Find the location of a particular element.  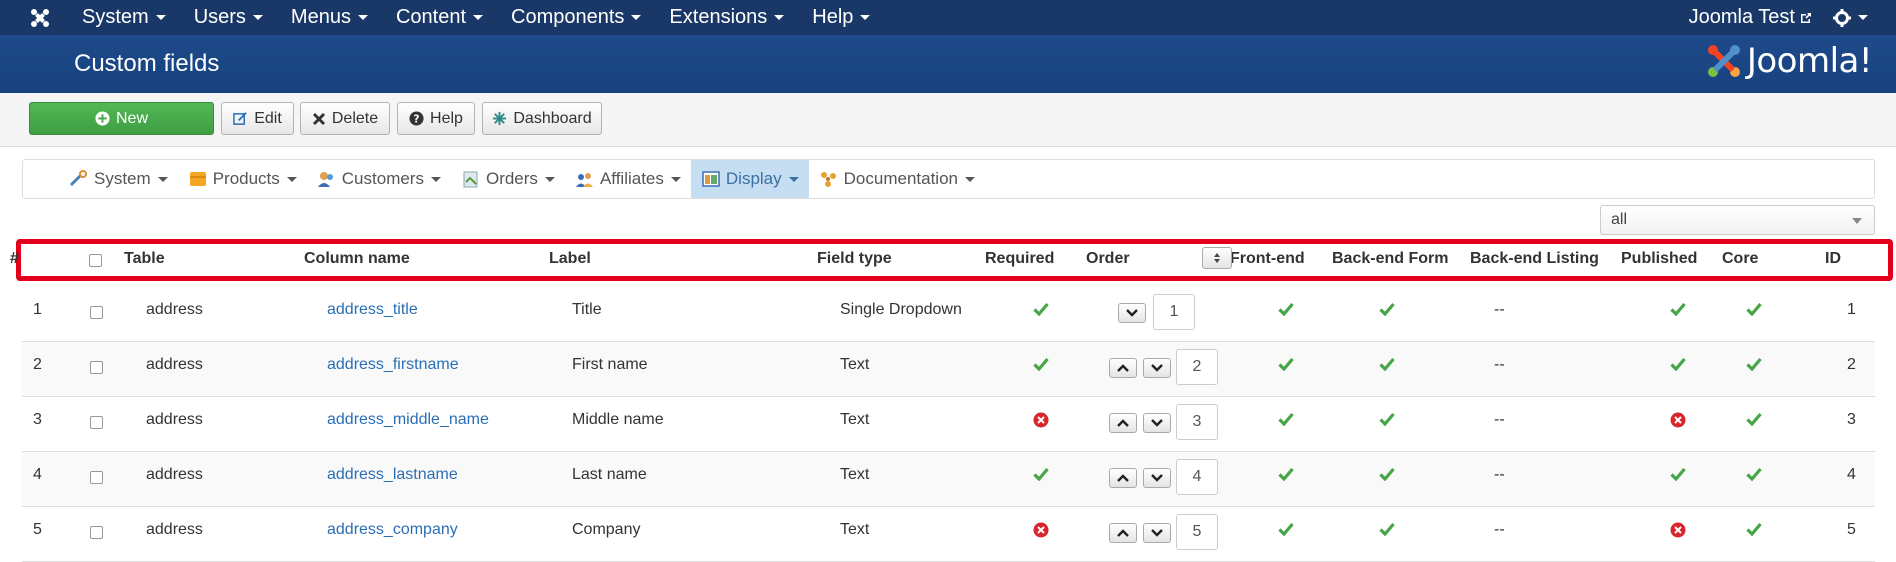

chevron-down-icon is located at coordinates (1857, 221).